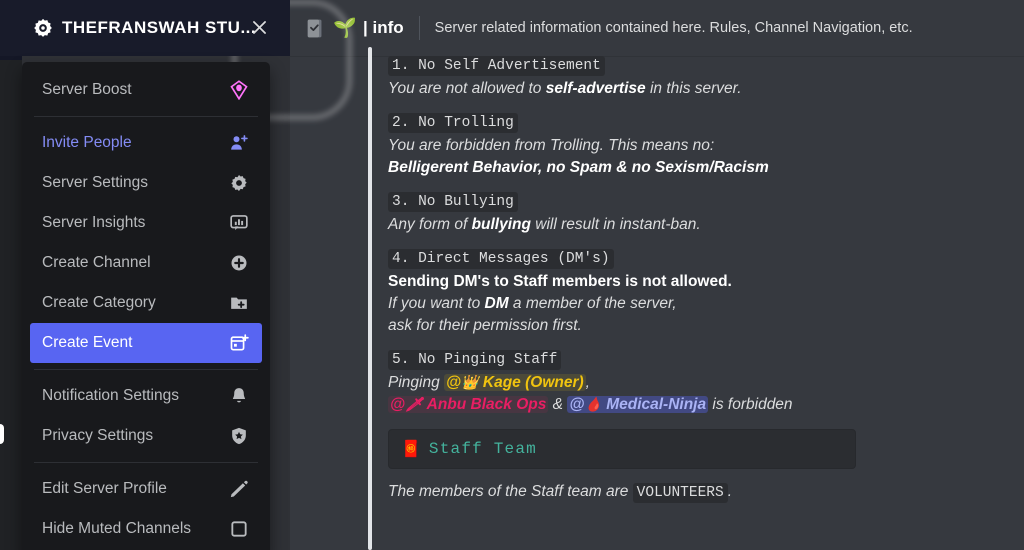  What do you see at coordinates (750, 404) in the screenshot?
I see `text-run: is forbidden` at bounding box center [750, 404].